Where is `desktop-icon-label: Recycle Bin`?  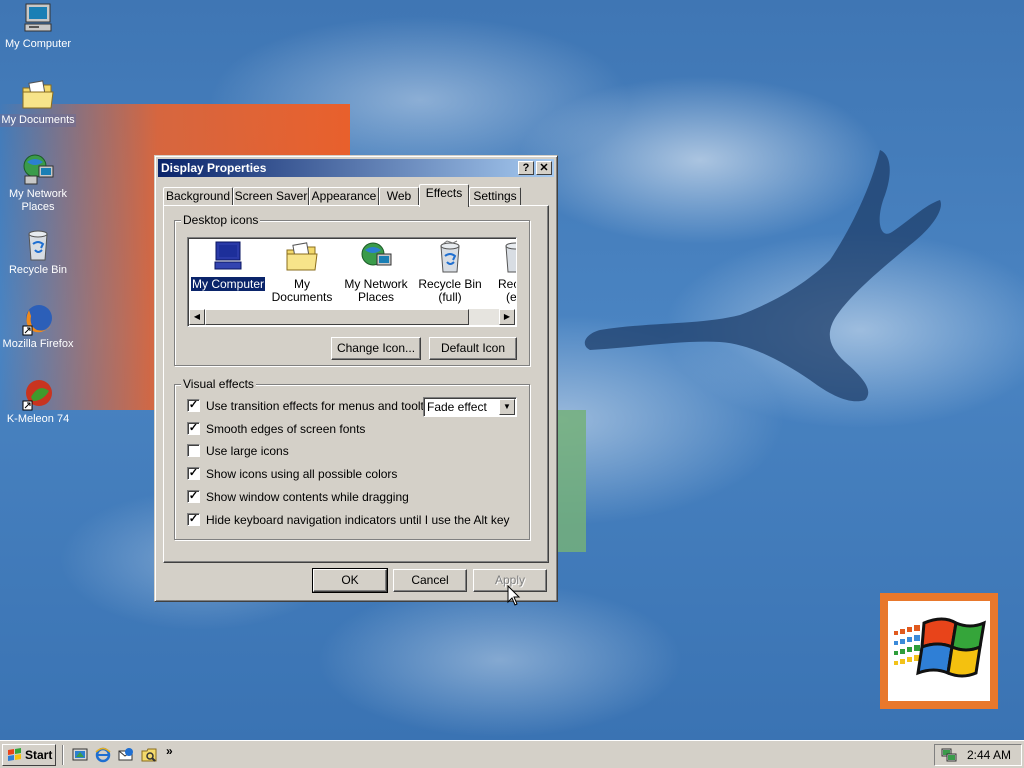
desktop-icon-label: Recycle Bin is located at coordinates (38, 270).